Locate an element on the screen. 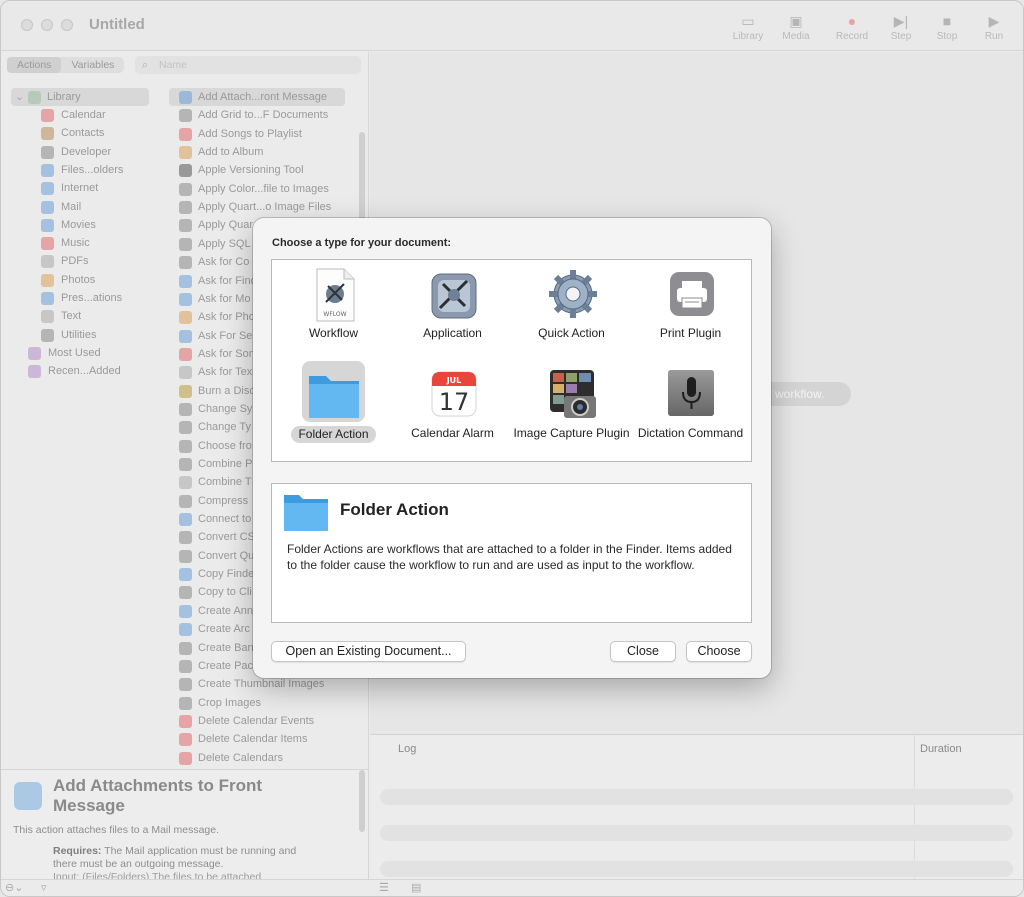 The height and width of the screenshot is (897, 1024). type-label: Dictation Command is located at coordinates (690, 433).